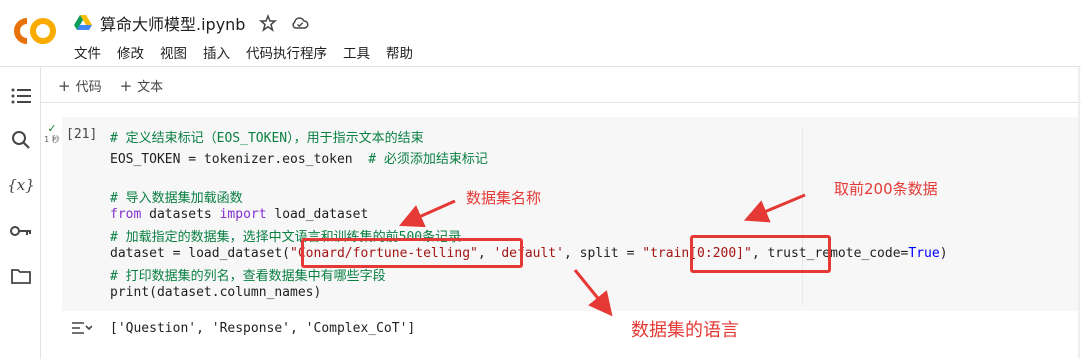 The height and width of the screenshot is (359, 1081). I want to click on keyword-import: import, so click(243, 214).